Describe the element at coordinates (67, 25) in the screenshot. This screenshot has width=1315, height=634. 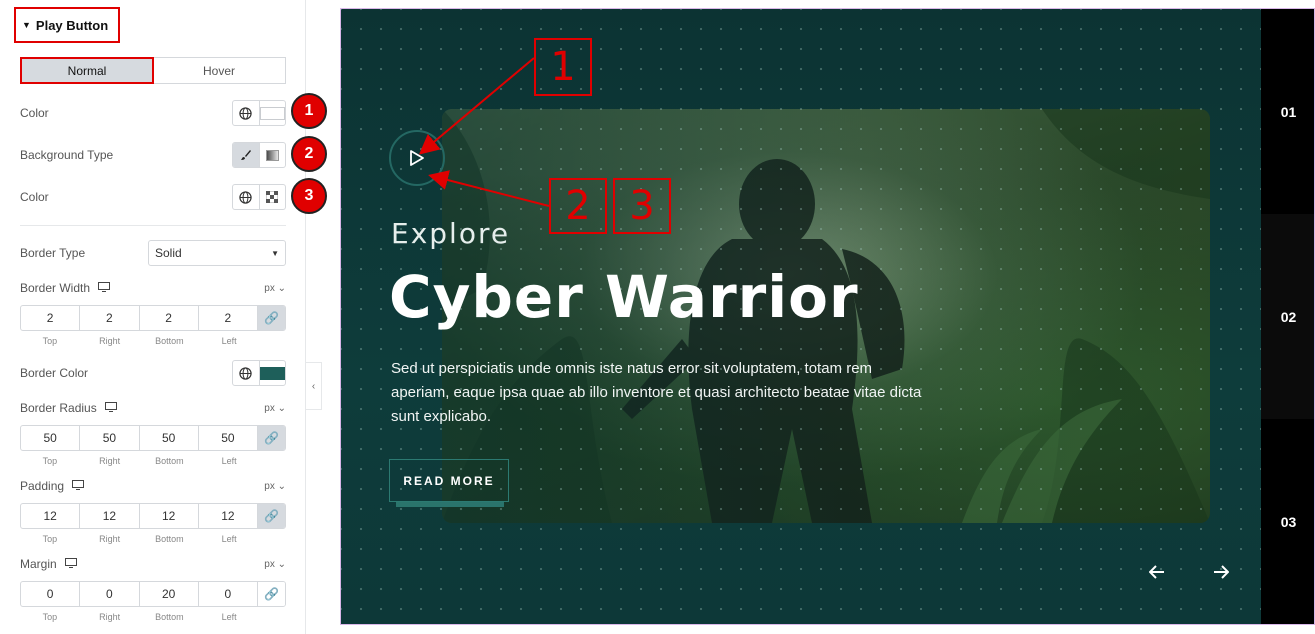
I see `section-play-button: ▼ Play Button` at that location.